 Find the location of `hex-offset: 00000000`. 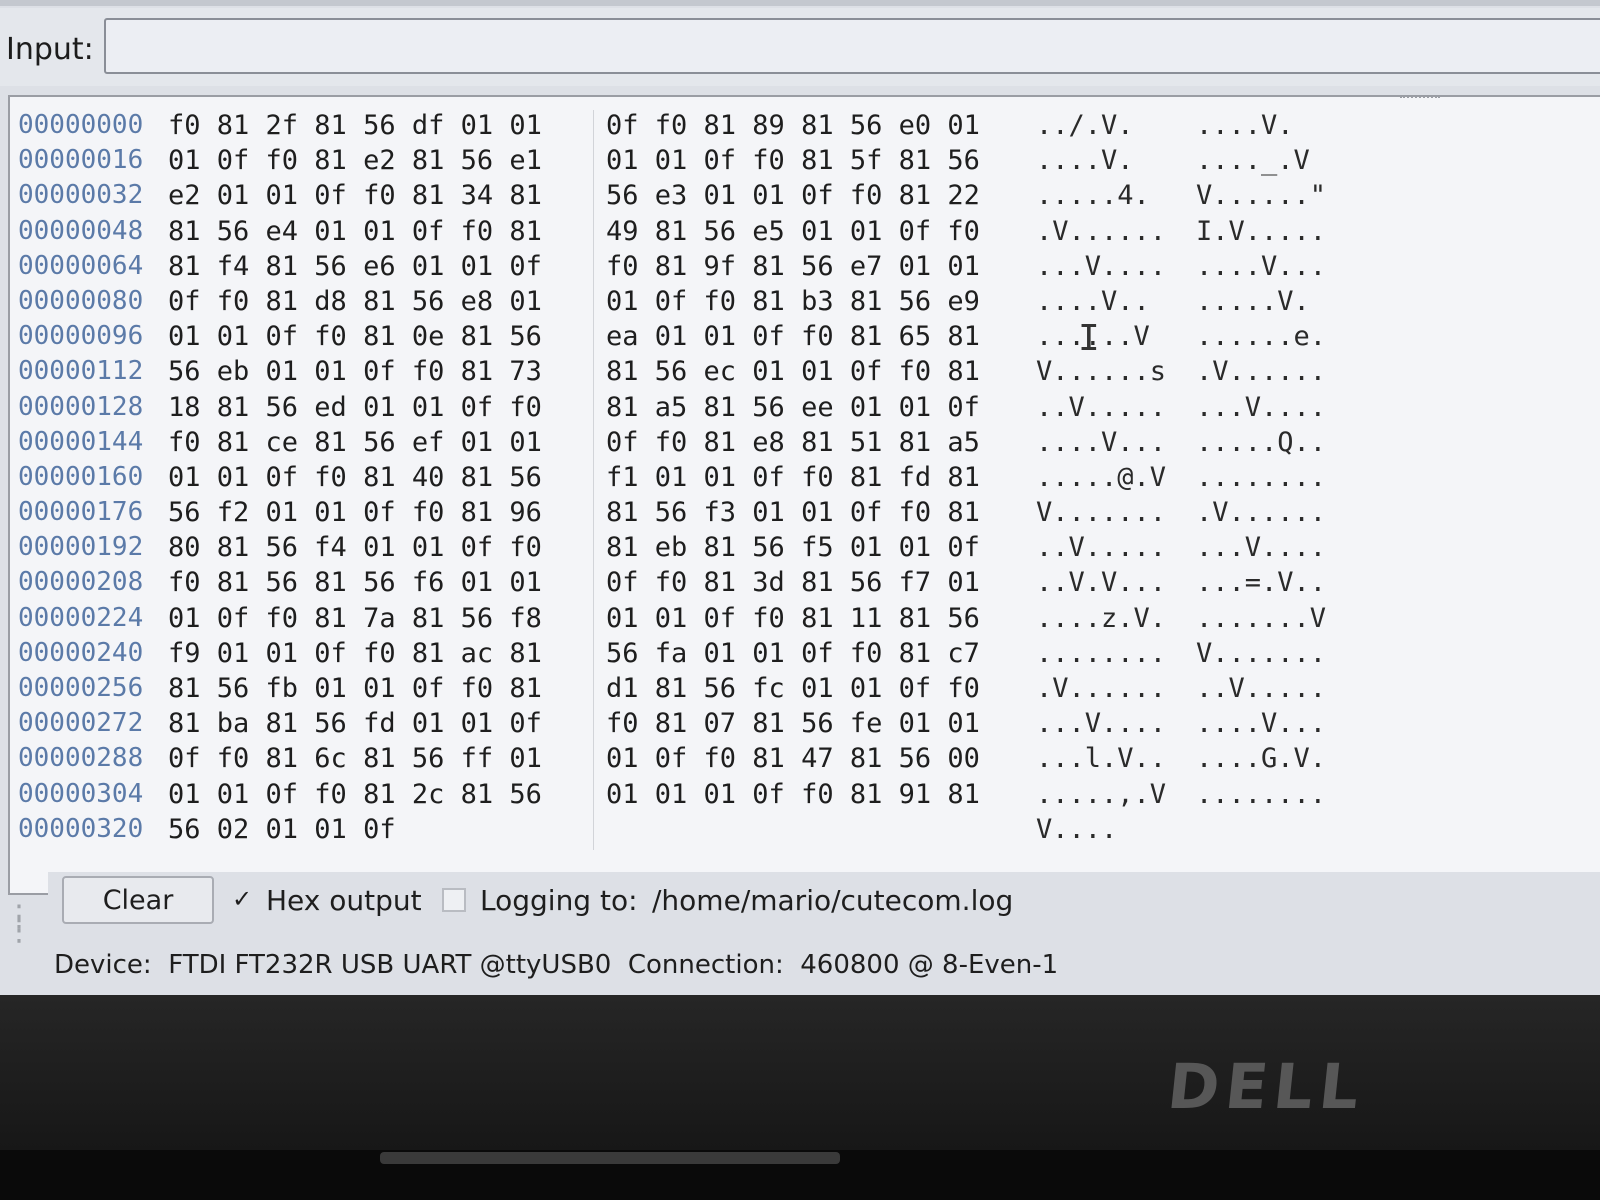

hex-offset: 00000000 is located at coordinates (81, 125).